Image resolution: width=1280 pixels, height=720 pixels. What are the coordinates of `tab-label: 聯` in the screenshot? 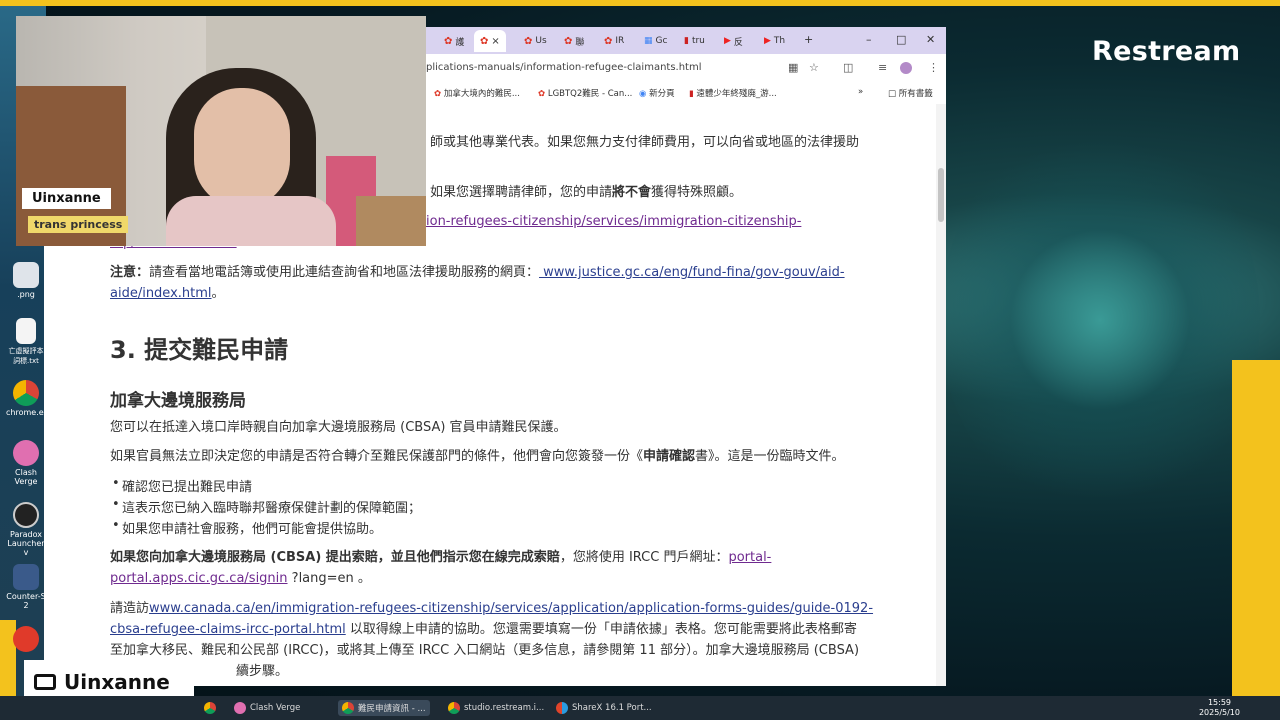 It's located at (580, 42).